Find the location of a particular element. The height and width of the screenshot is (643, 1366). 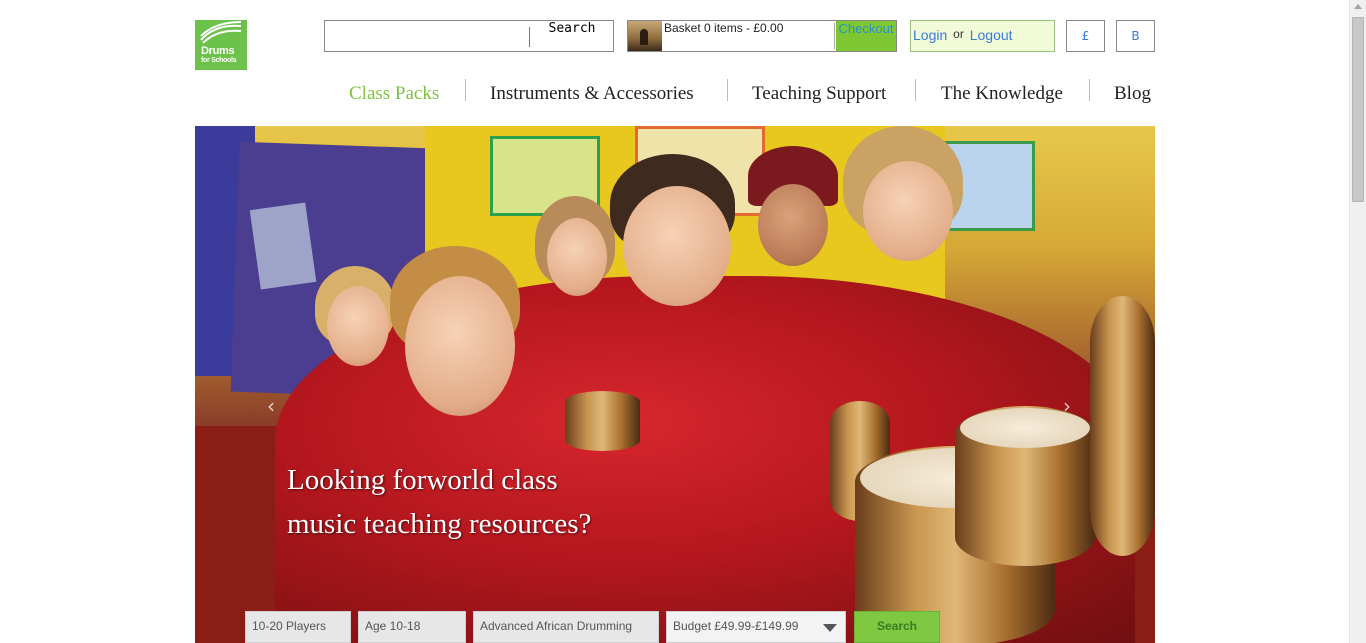

budget-select: Budget £49.99-£149.99 is located at coordinates (756, 627).